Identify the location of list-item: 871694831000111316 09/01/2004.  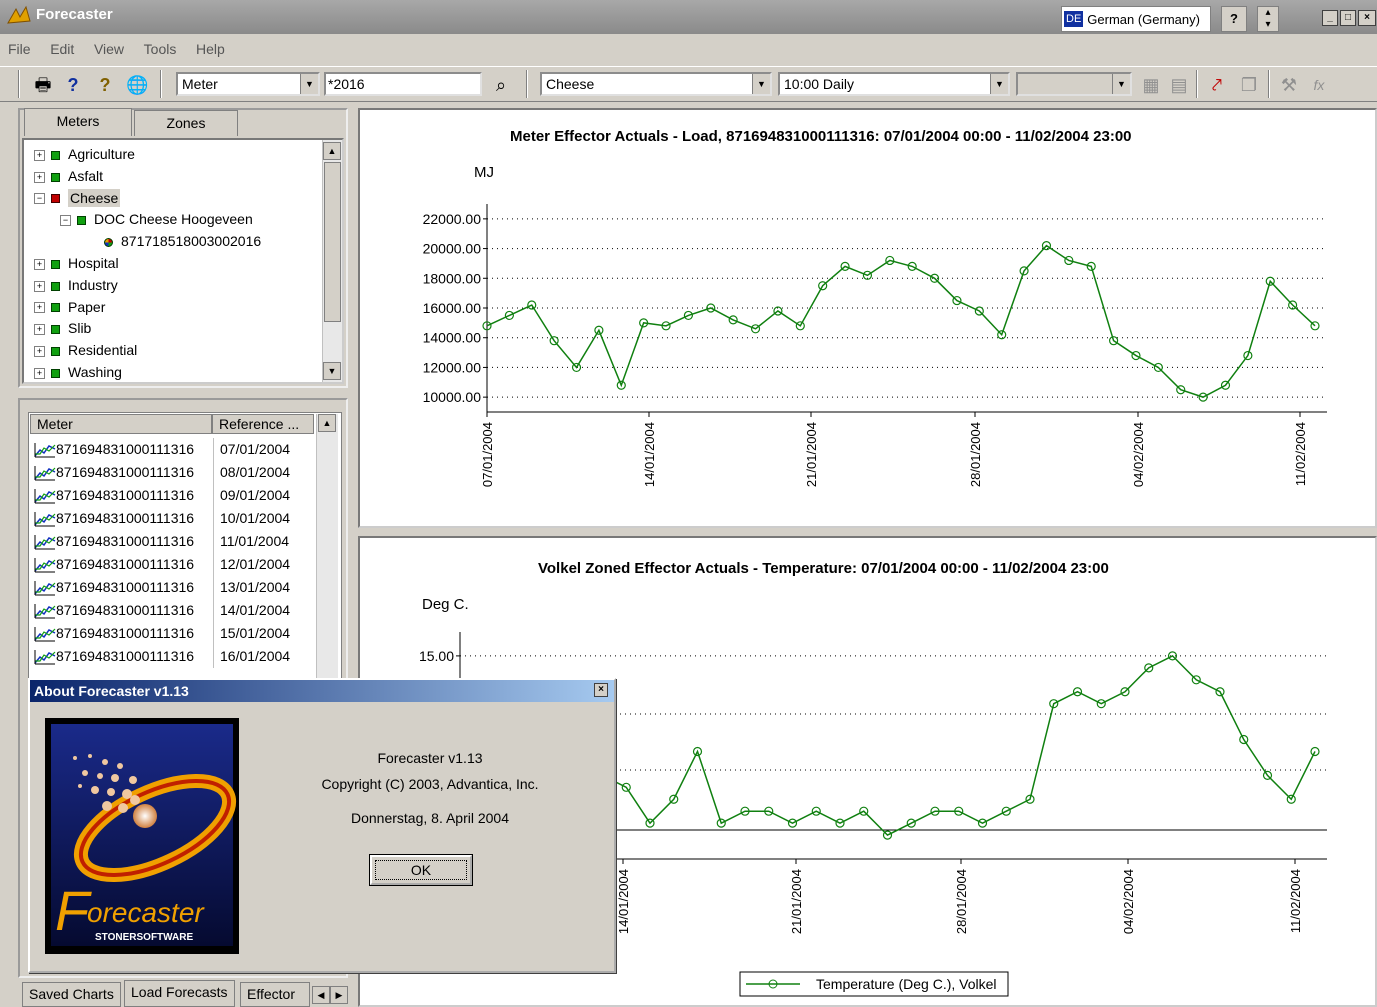
(172, 495).